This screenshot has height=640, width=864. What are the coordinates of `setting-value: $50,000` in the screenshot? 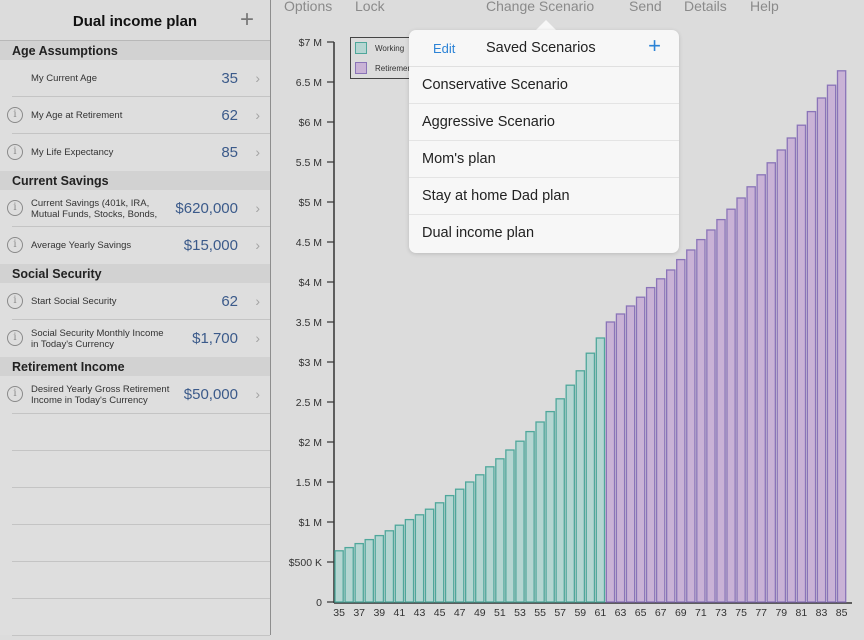 It's located at (210, 394).